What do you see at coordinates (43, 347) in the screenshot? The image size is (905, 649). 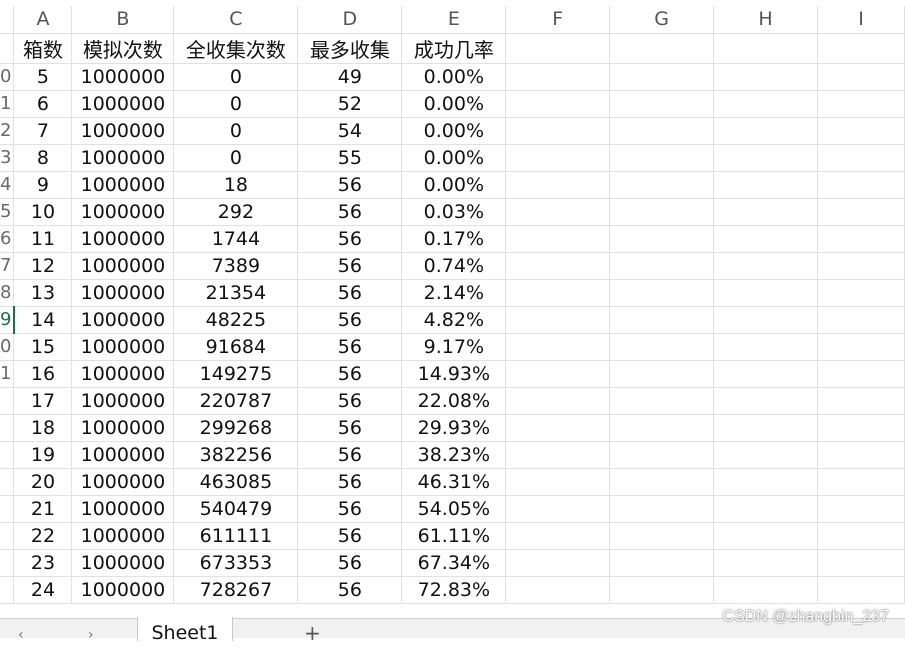 I see `data-cell: 15` at bounding box center [43, 347].